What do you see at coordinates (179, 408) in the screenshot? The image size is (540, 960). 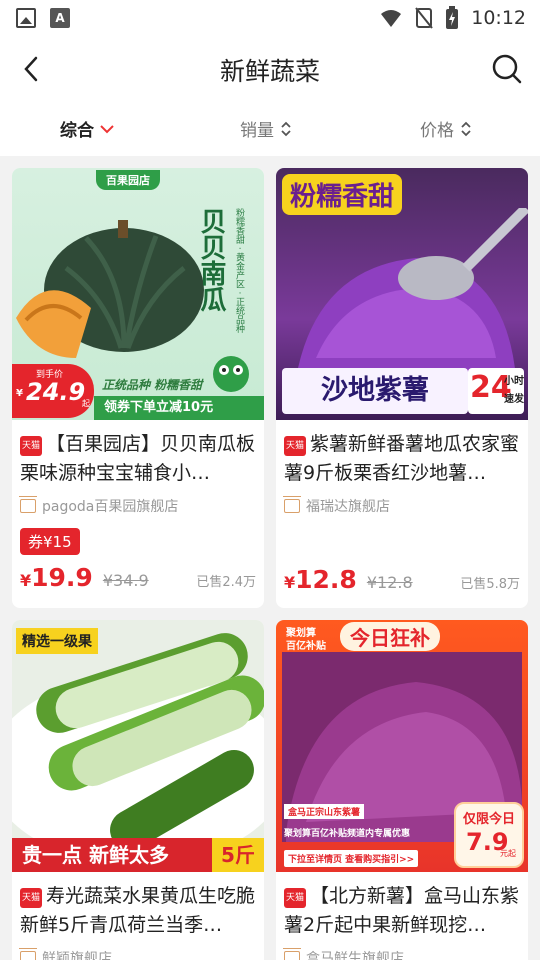 I see `promo-line2: 领券下单立减10元` at bounding box center [179, 408].